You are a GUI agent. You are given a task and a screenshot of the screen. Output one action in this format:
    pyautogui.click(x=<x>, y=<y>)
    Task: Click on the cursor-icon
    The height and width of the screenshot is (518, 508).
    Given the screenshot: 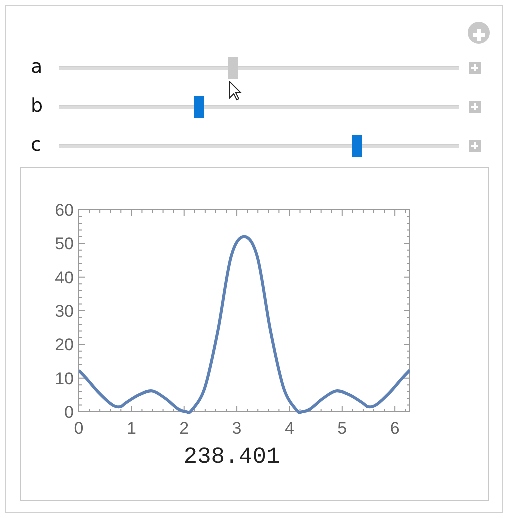 What is the action you would take?
    pyautogui.click(x=235, y=90)
    